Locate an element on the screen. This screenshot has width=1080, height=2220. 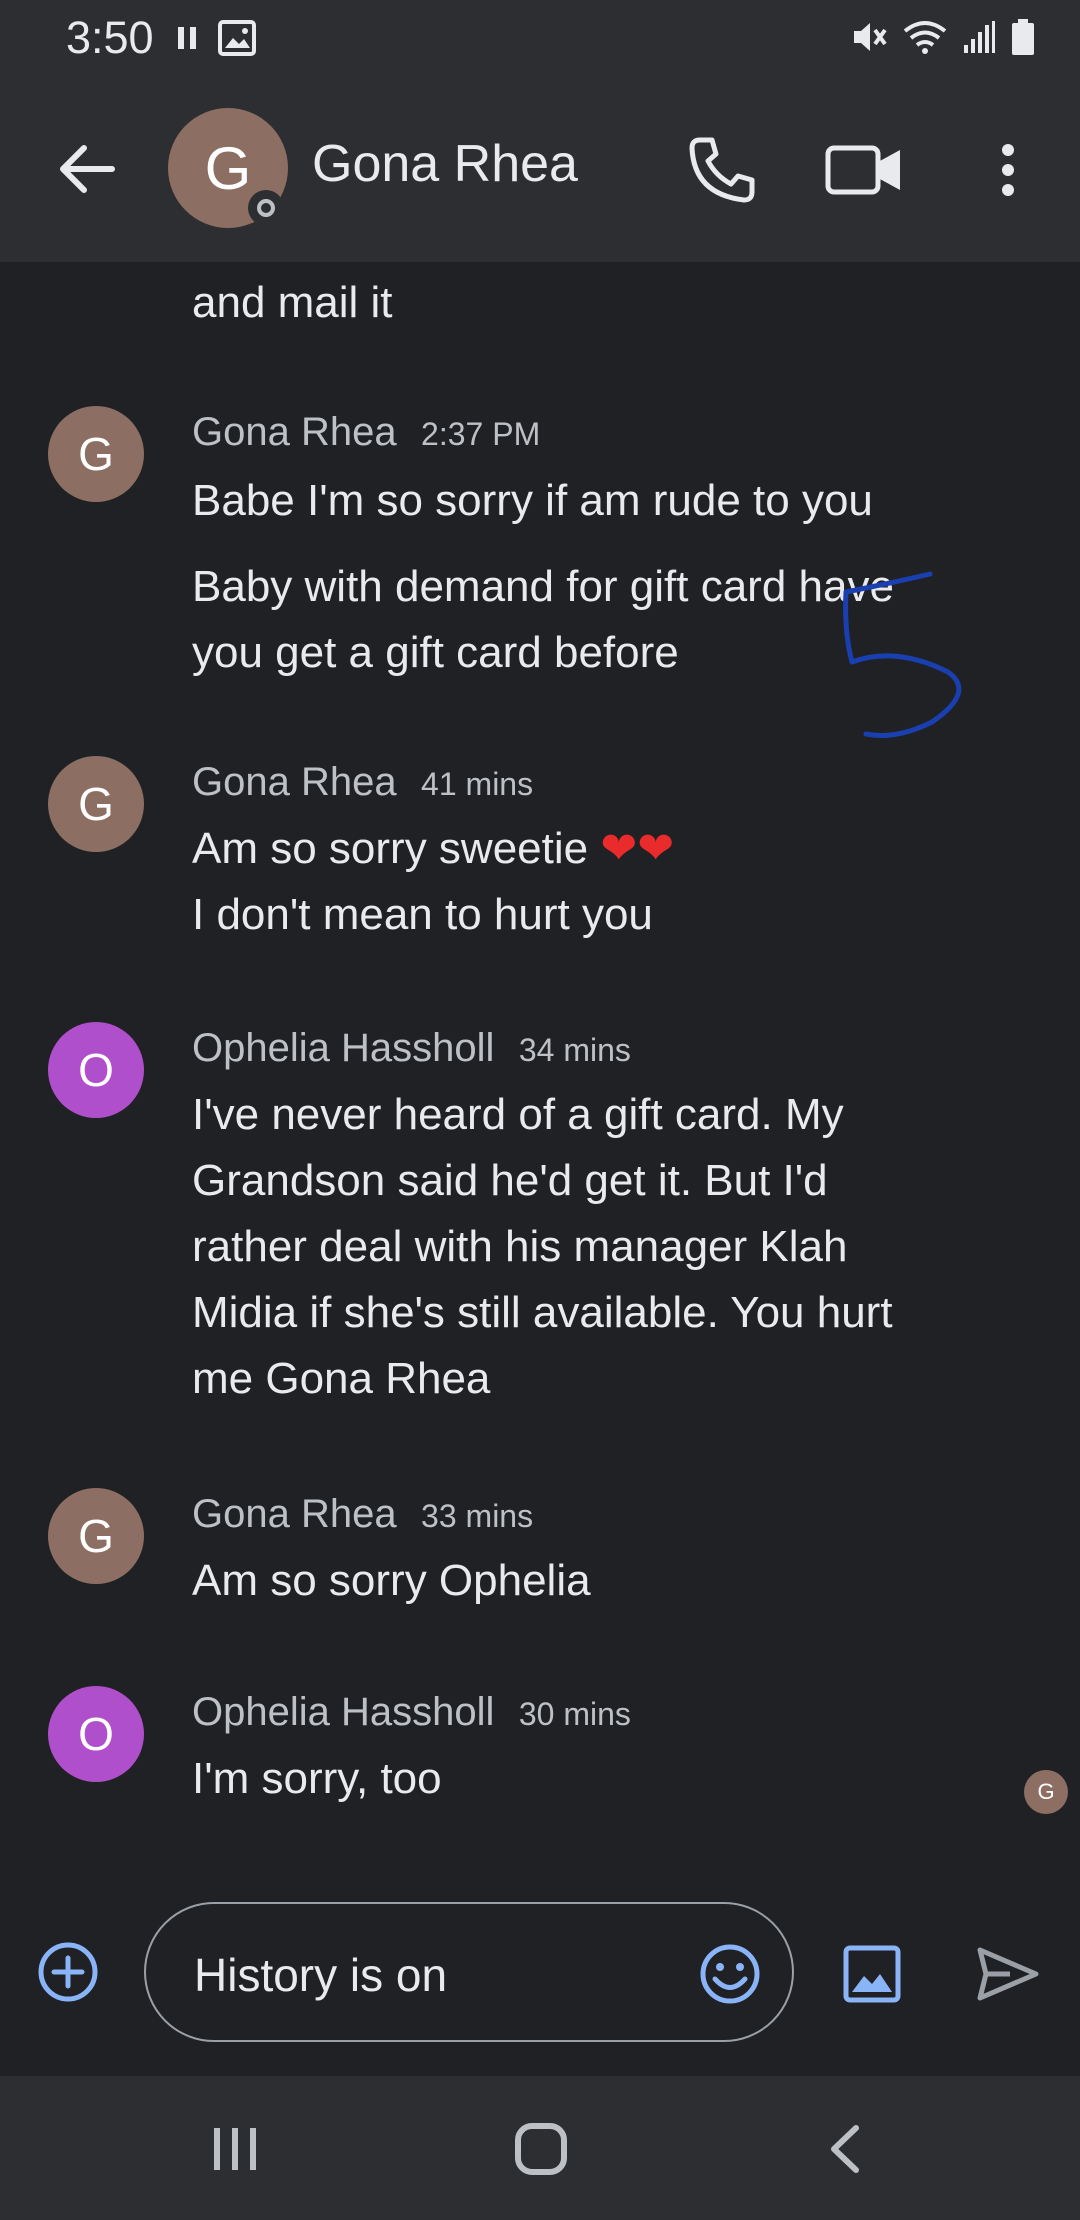
conversation-header: G Gona Rhea is located at coordinates (540, 169).